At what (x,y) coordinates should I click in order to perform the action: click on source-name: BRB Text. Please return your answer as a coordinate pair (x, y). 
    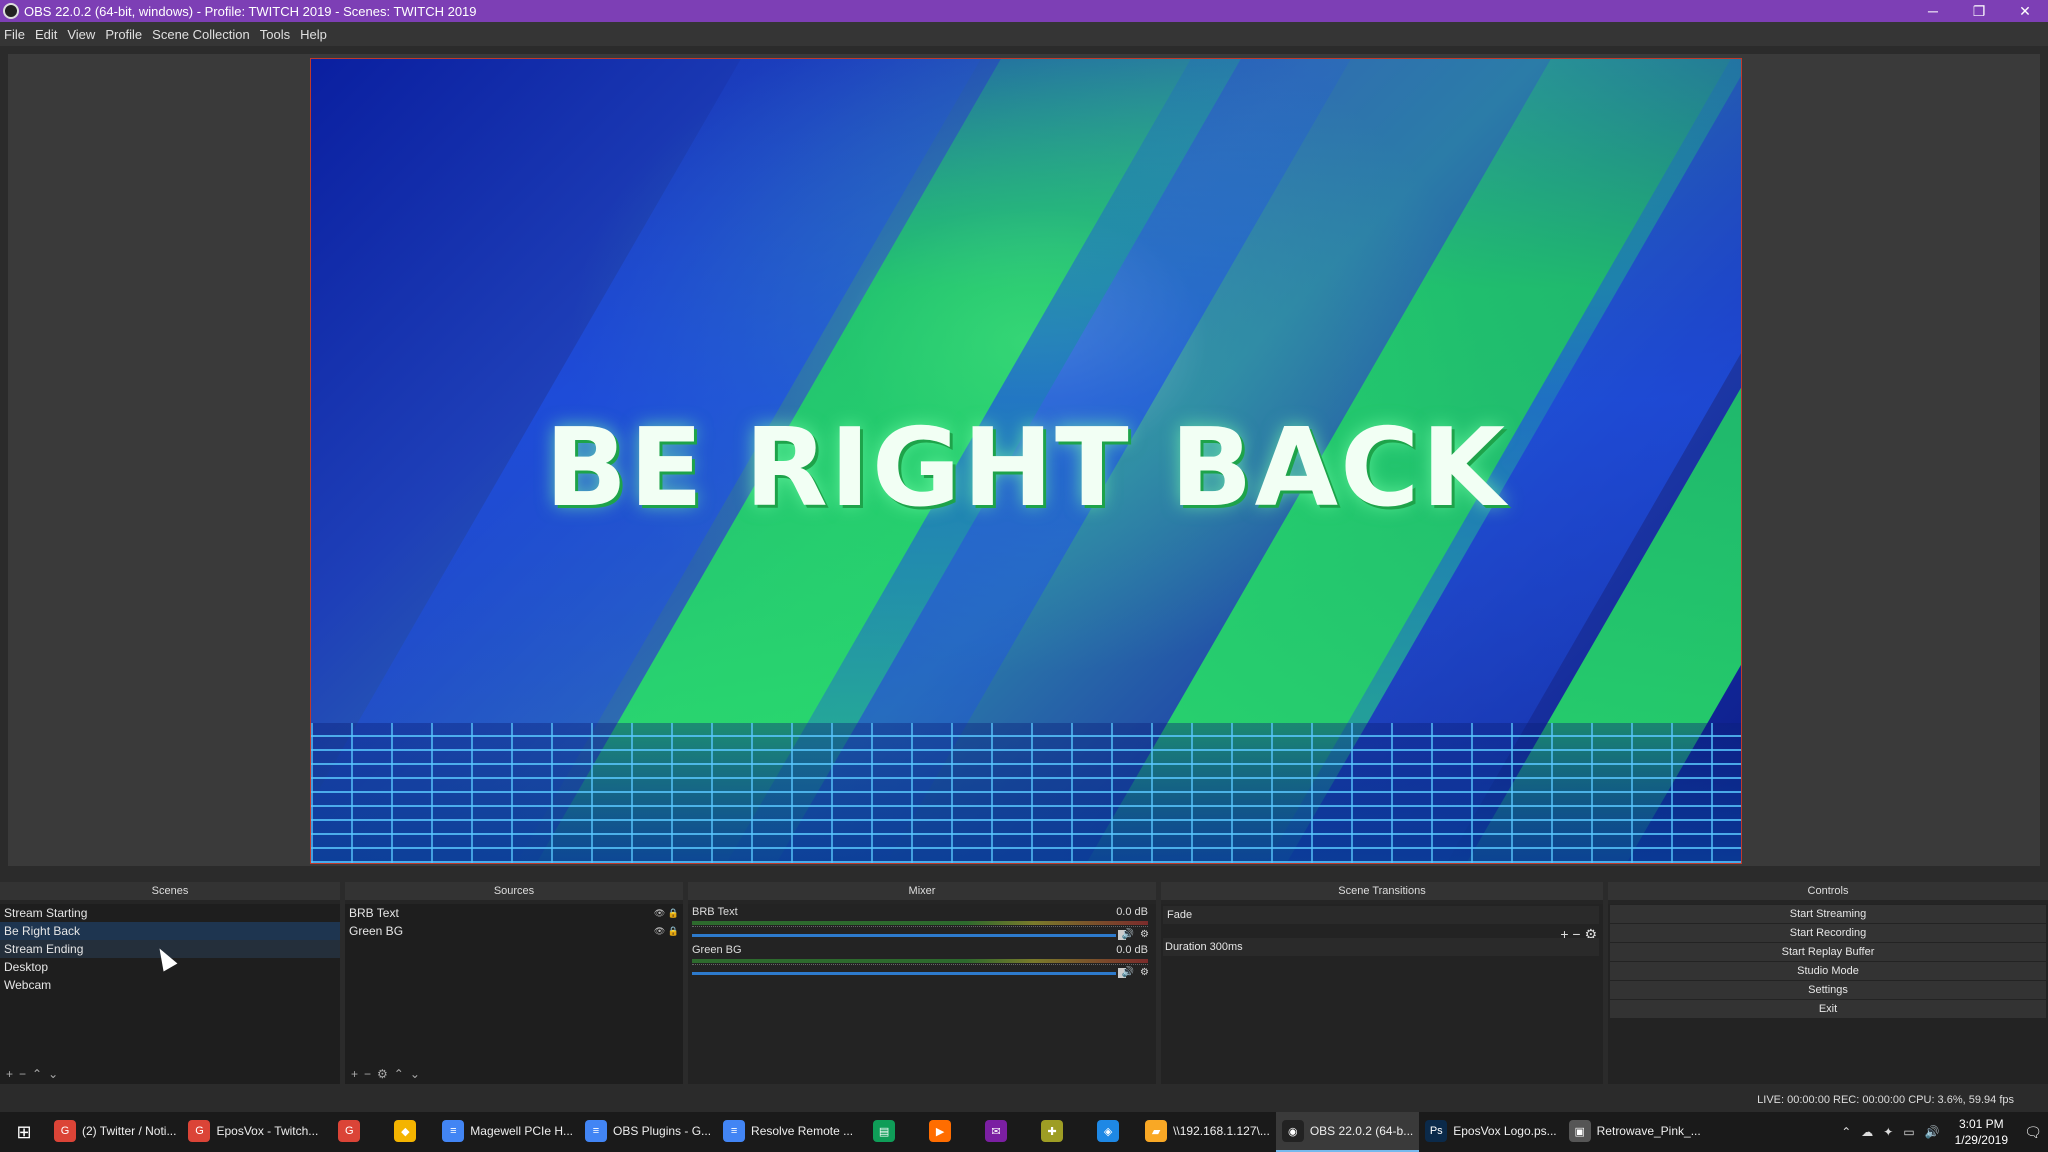
    Looking at the image, I should click on (374, 913).